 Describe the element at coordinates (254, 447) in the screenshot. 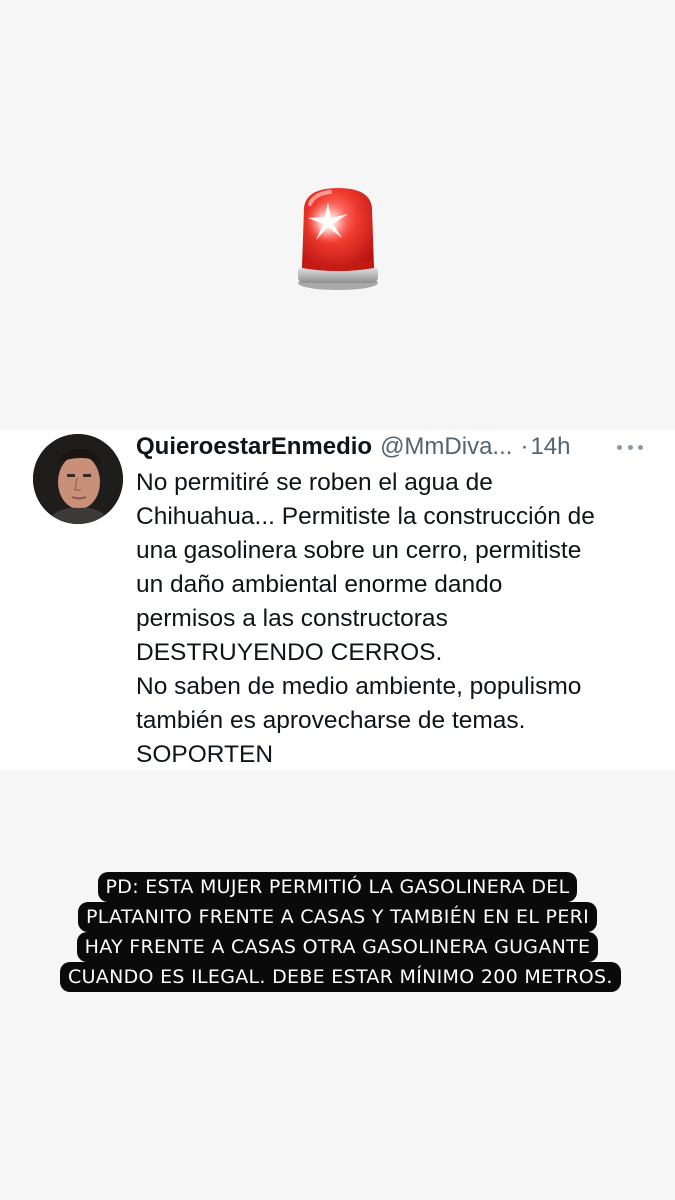

I see `display-name: QuieroestarEnmedio` at that location.